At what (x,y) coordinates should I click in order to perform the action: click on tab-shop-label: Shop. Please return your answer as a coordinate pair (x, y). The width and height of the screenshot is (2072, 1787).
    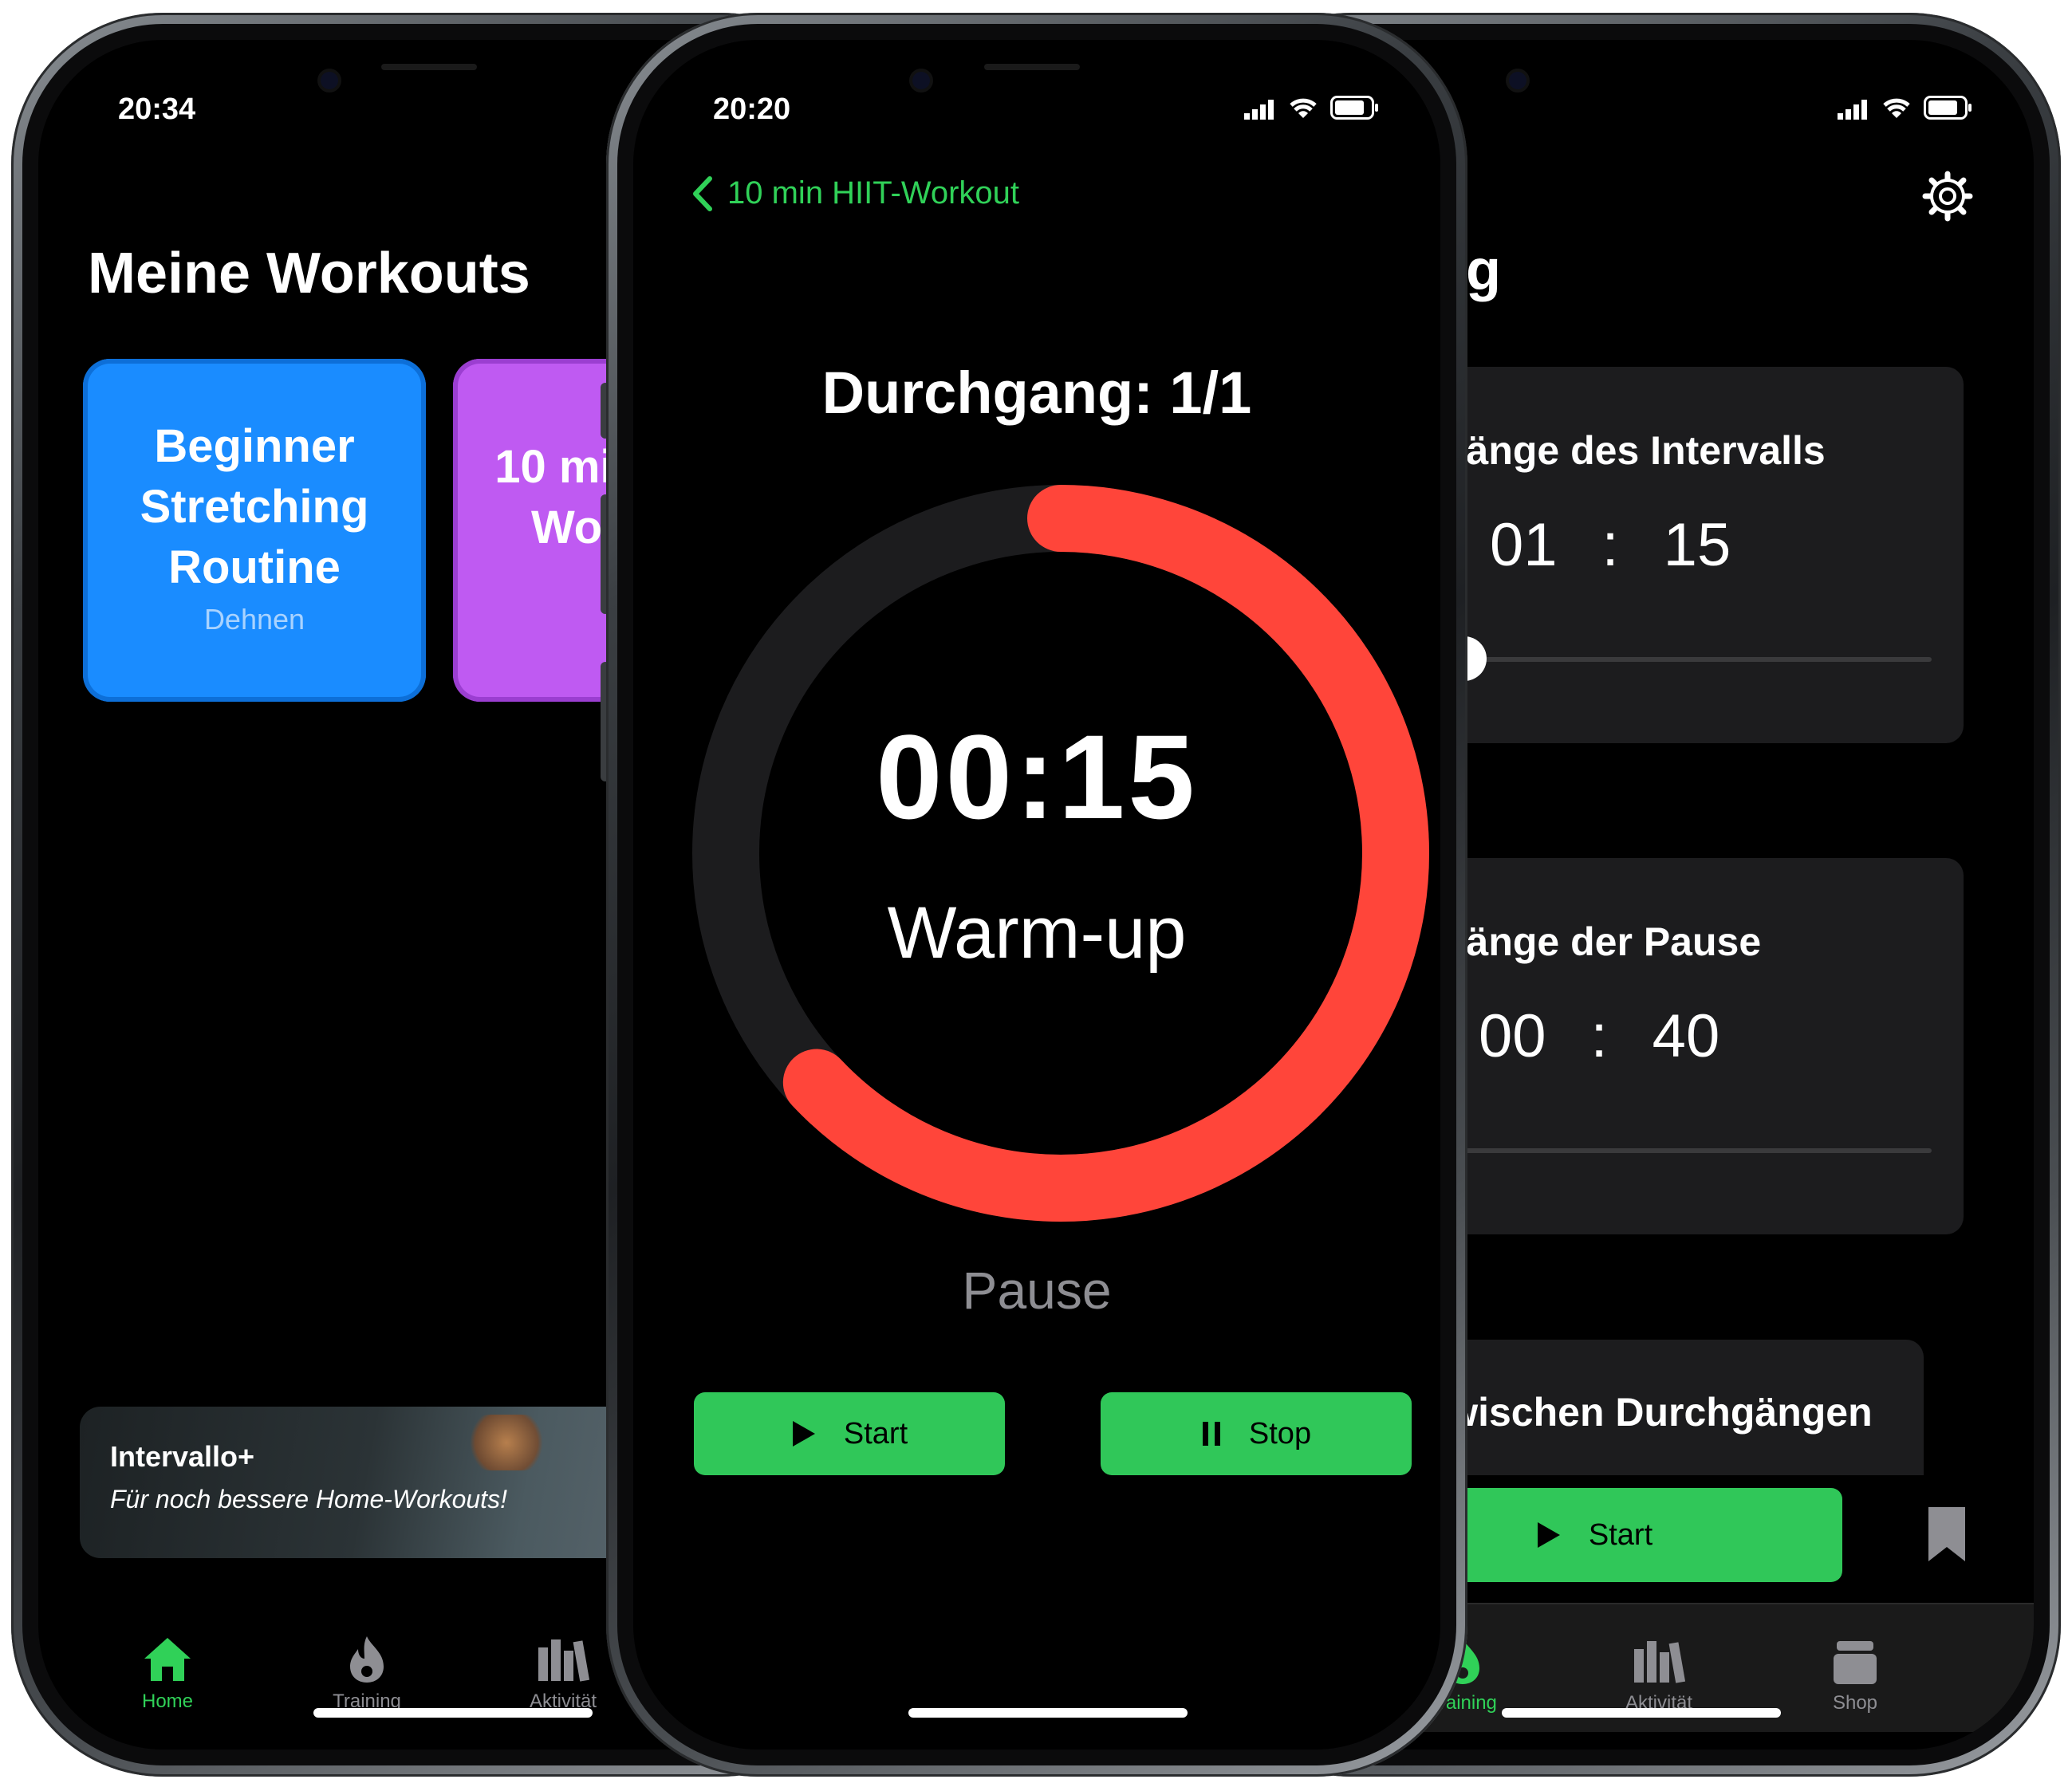
    Looking at the image, I should click on (1855, 1703).